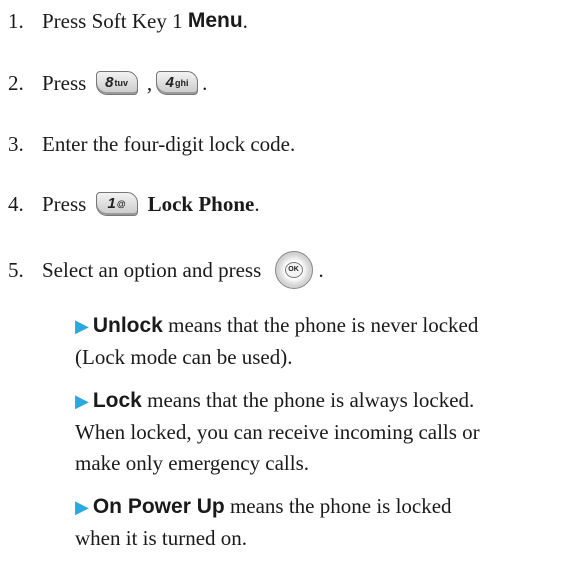 This screenshot has width=567, height=572. What do you see at coordinates (117, 400) in the screenshot?
I see `option-term: Lock` at bounding box center [117, 400].